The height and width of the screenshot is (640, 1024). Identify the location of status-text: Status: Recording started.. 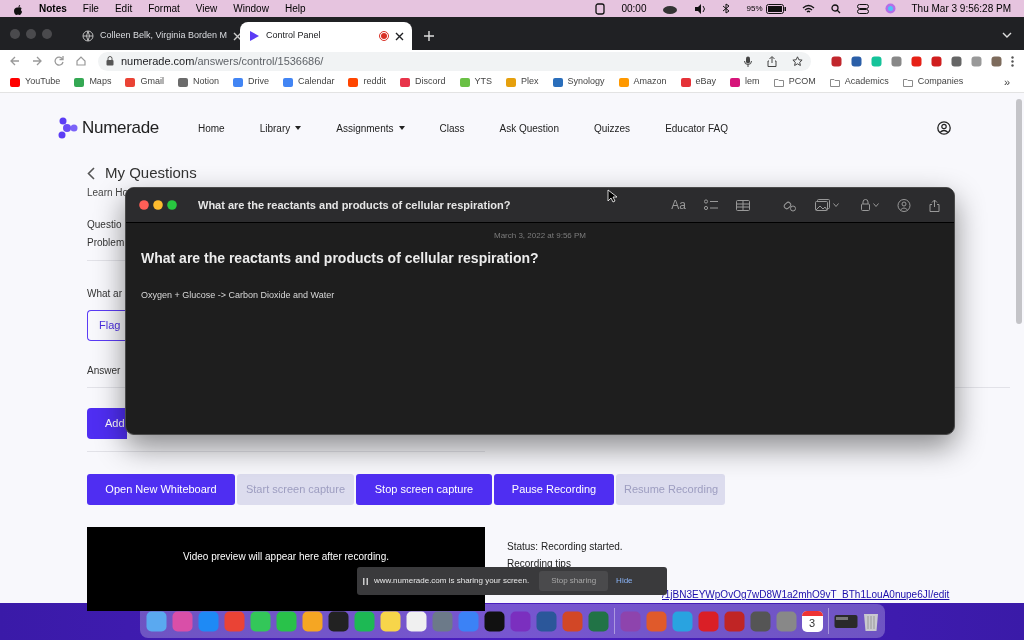
(565, 547).